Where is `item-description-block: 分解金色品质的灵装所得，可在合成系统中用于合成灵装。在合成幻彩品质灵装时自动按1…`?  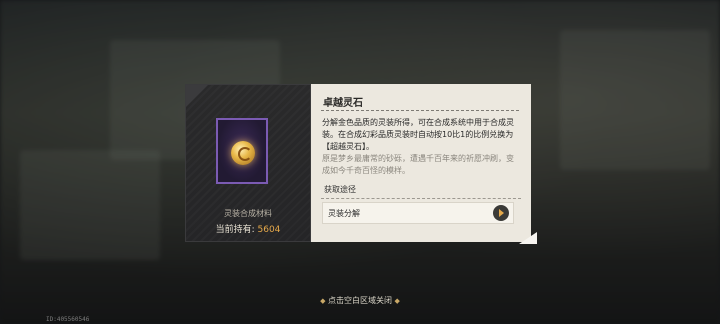
item-description-block: 分解金色品质的灵装所得，可在合成系统中用于合成灵装。在合成幻彩品质灵装时自动按1… is located at coordinates (421, 147).